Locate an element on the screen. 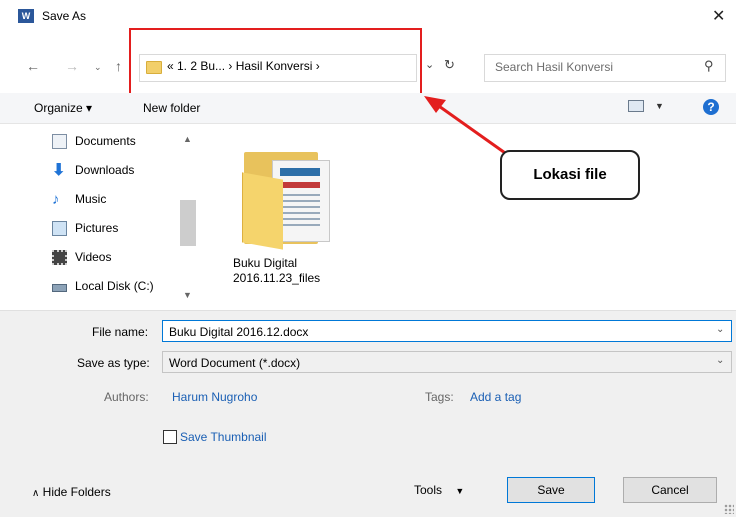  save-type-value: Word Document (*.docx) is located at coordinates (234, 363).